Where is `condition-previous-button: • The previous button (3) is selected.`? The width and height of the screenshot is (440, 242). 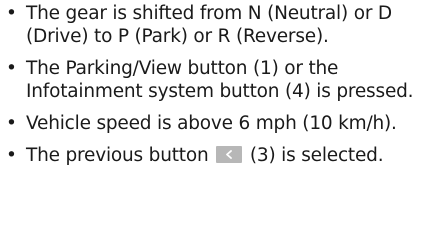
condition-previous-button: • The previous button (3) is selected. is located at coordinates (221, 155).